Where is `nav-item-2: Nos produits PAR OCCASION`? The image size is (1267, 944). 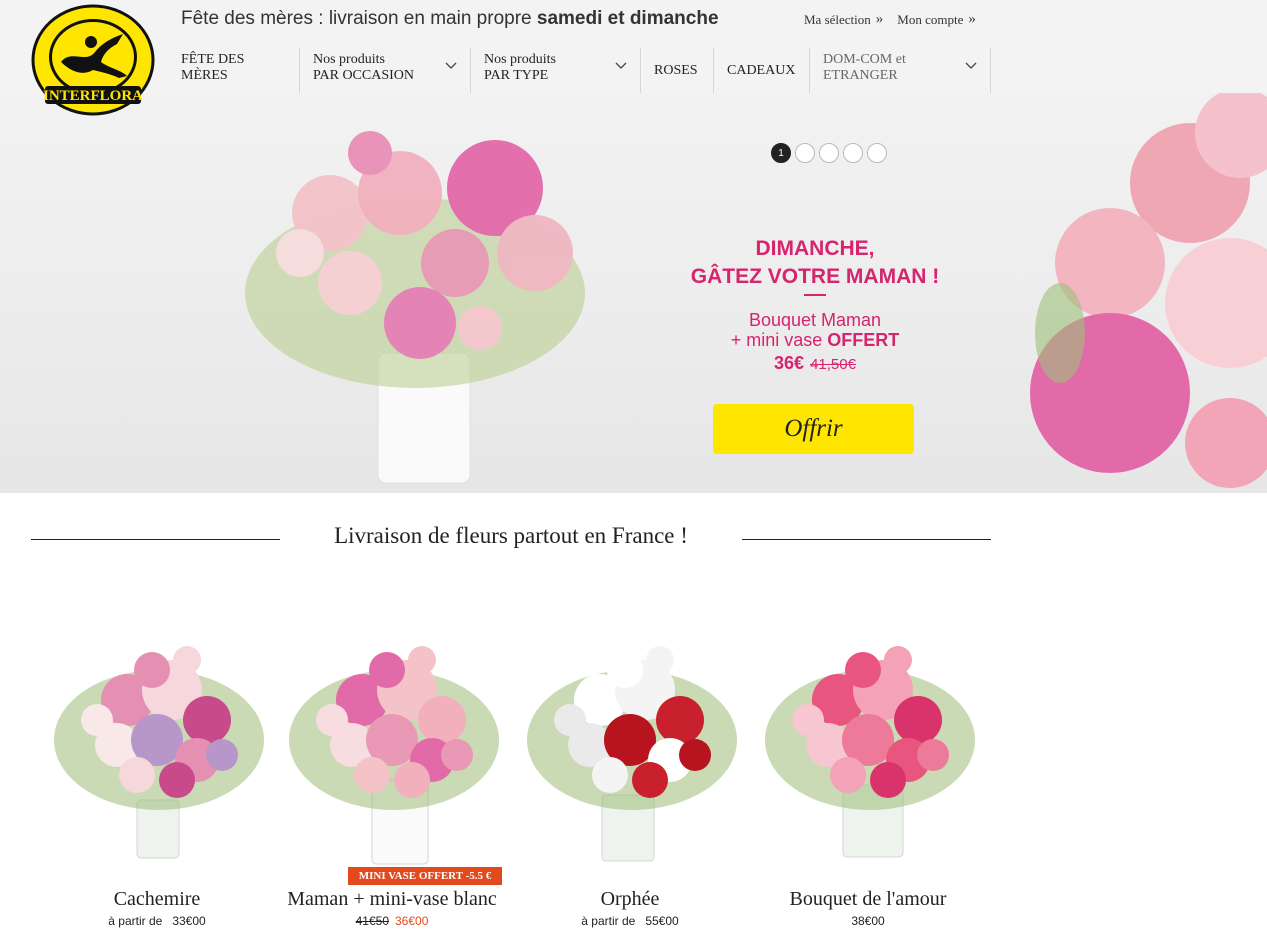
nav-item-2: Nos produits PAR OCCASION is located at coordinates (385, 70).